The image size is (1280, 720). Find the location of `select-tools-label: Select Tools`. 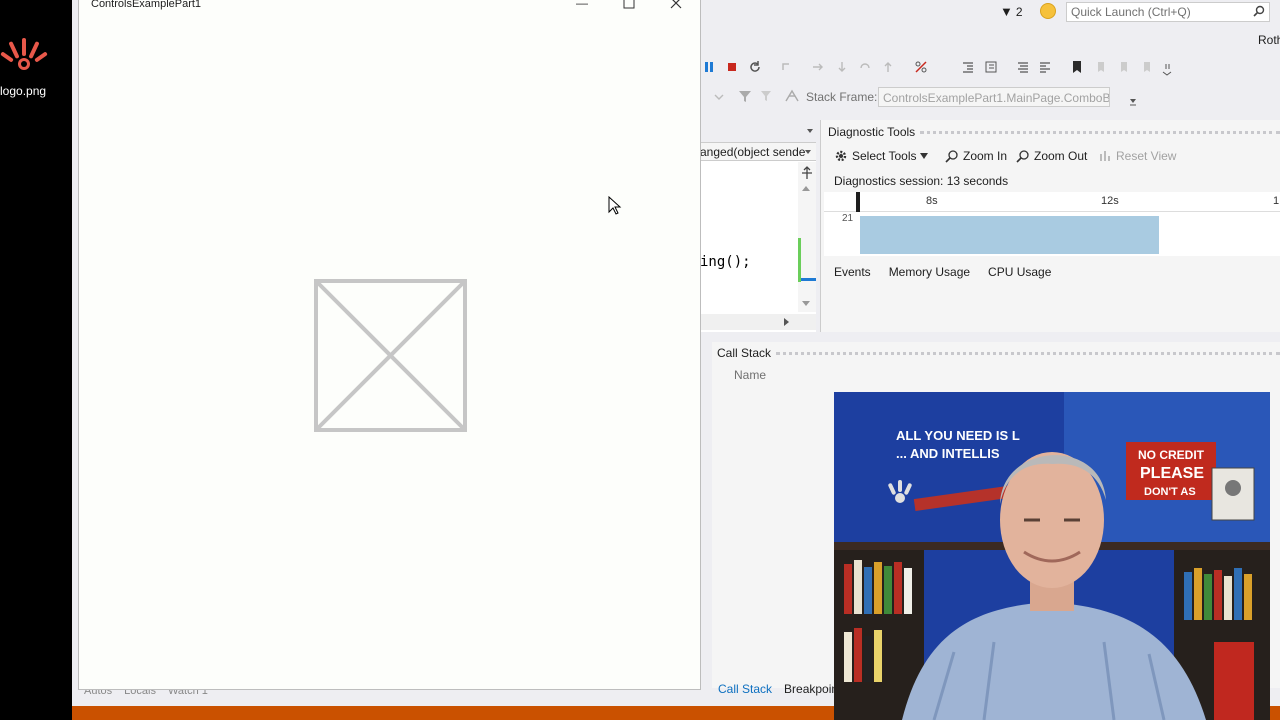

select-tools-label: Select Tools is located at coordinates (884, 156).